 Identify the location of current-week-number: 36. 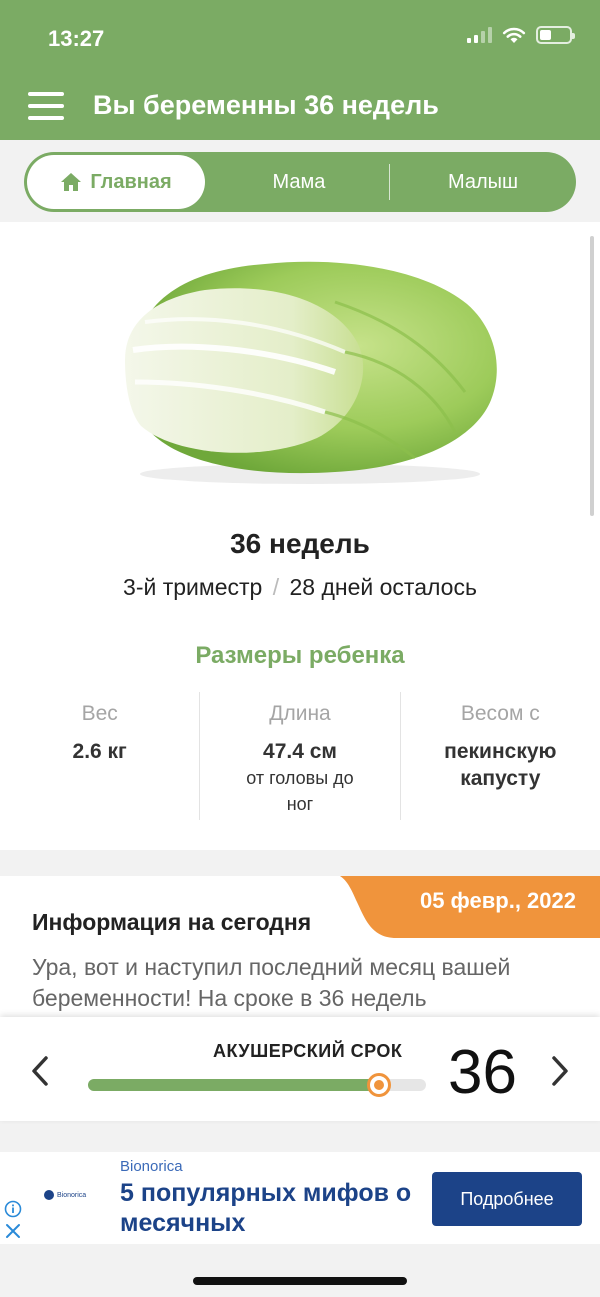
(482, 1072).